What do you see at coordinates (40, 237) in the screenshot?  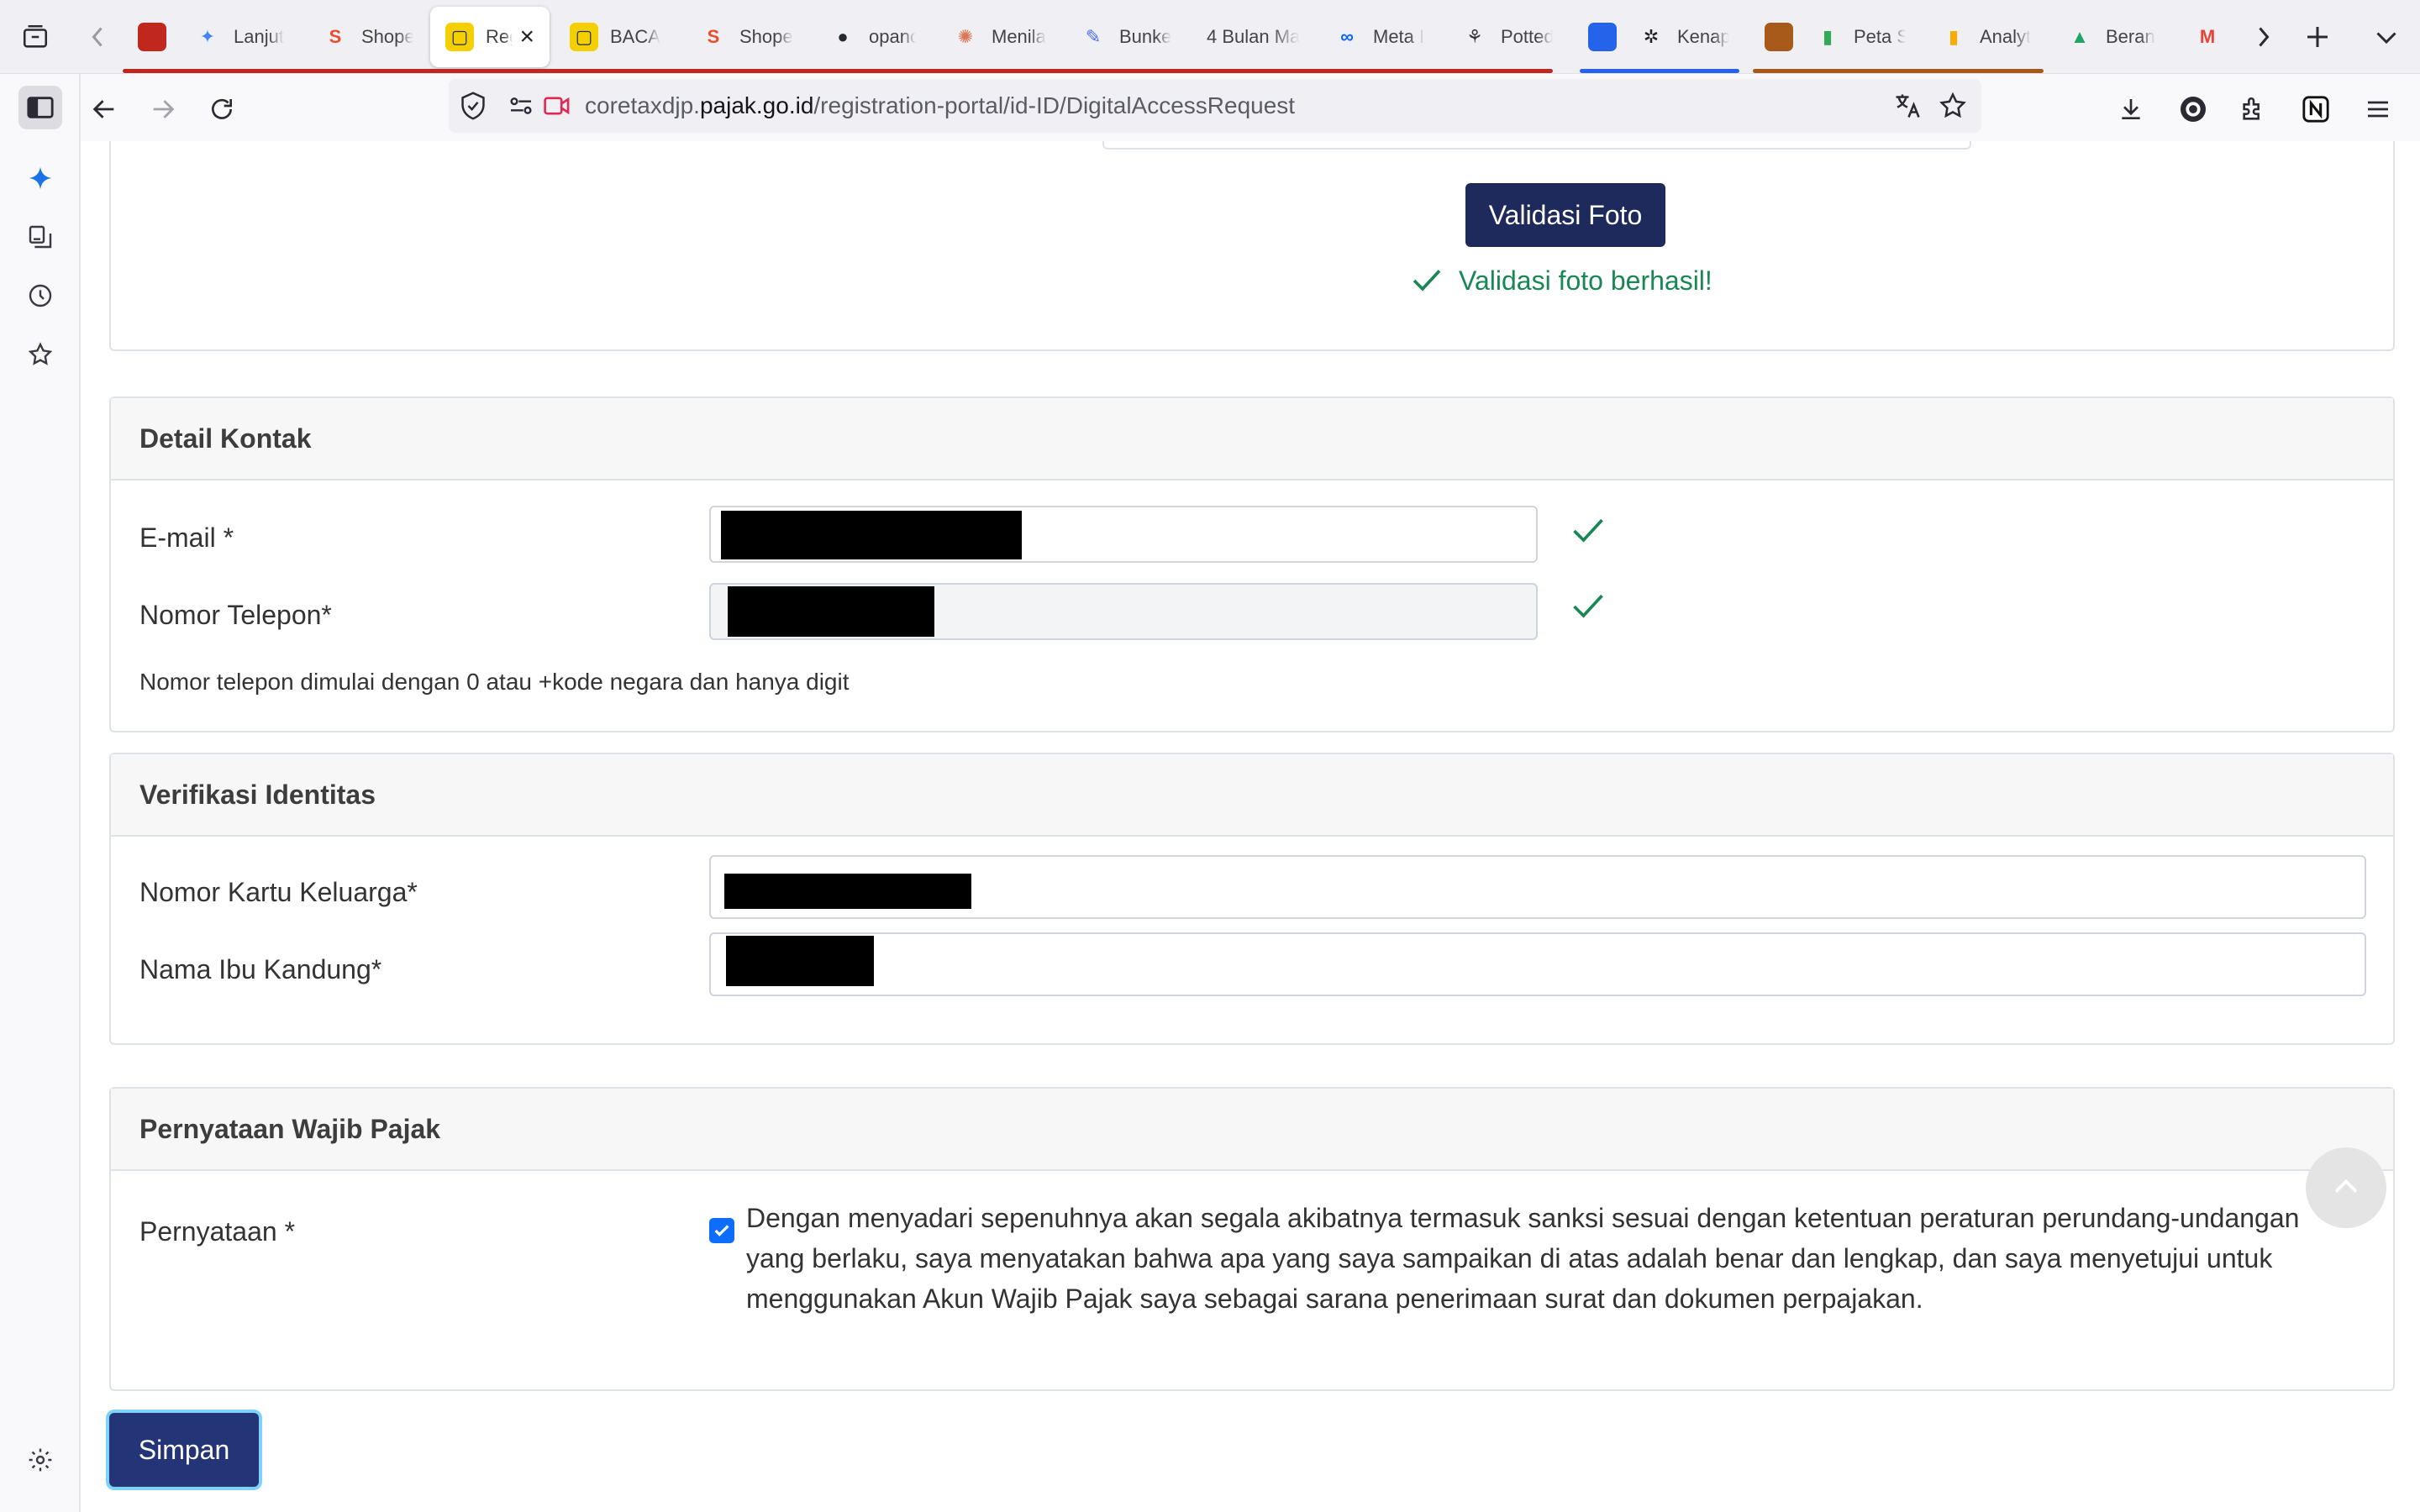 I see `synced-tabs-icon` at bounding box center [40, 237].